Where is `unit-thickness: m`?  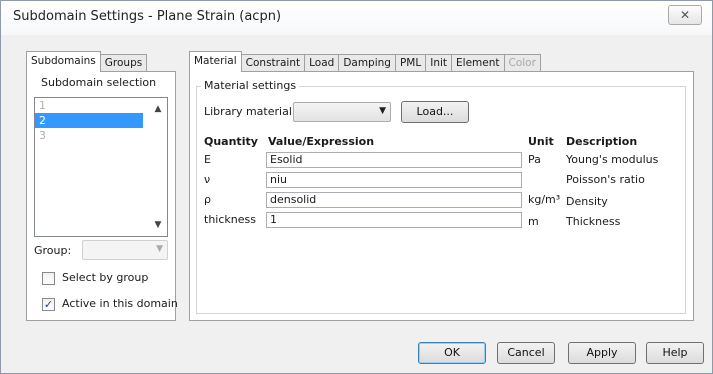 unit-thickness: m is located at coordinates (533, 221).